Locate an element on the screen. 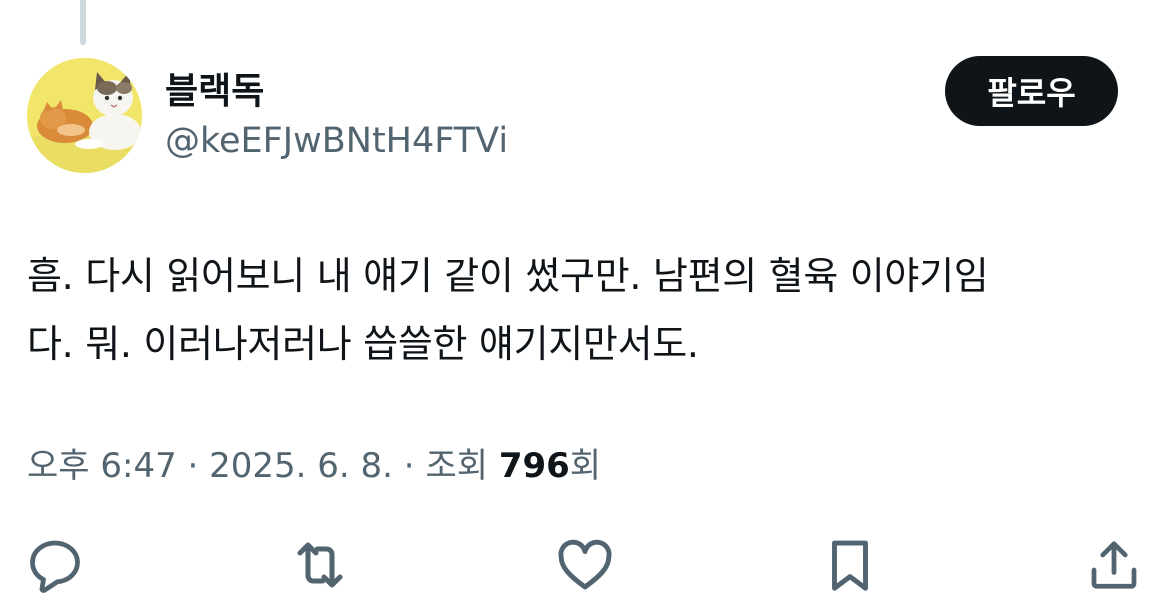 This screenshot has height=608, width=1170. user-handle: @keEFJwBNtH4FTVi is located at coordinates (336, 141).